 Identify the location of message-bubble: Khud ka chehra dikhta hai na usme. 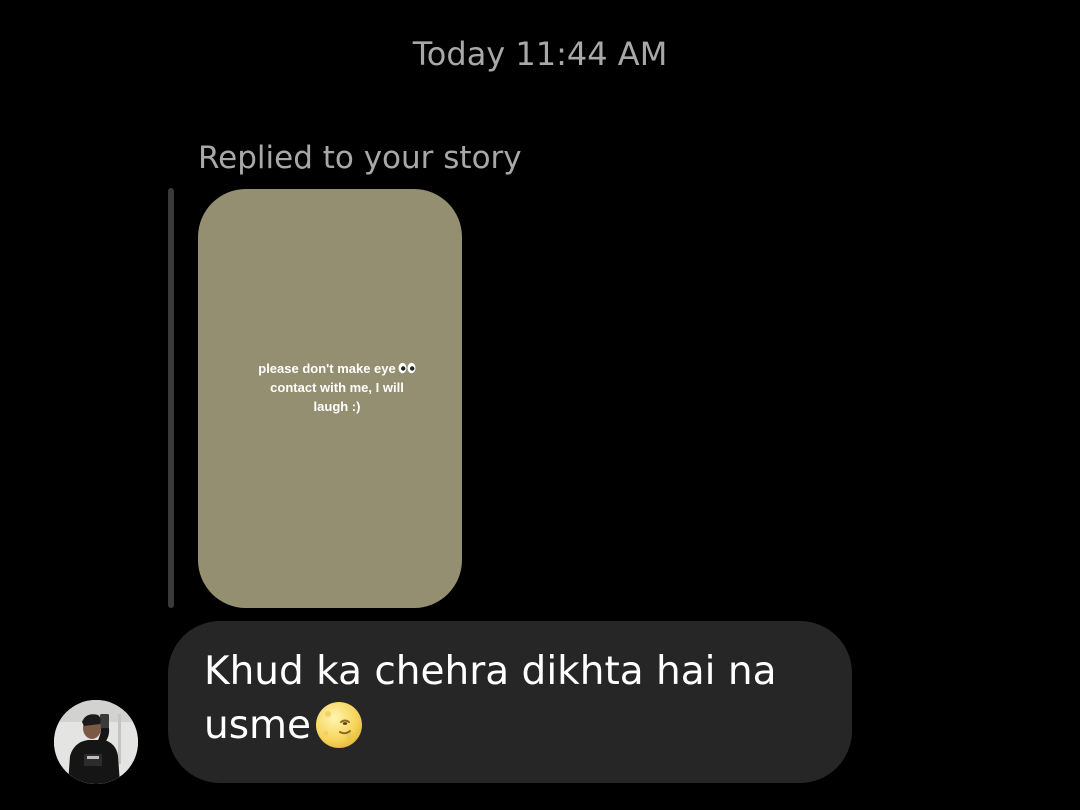
(510, 702).